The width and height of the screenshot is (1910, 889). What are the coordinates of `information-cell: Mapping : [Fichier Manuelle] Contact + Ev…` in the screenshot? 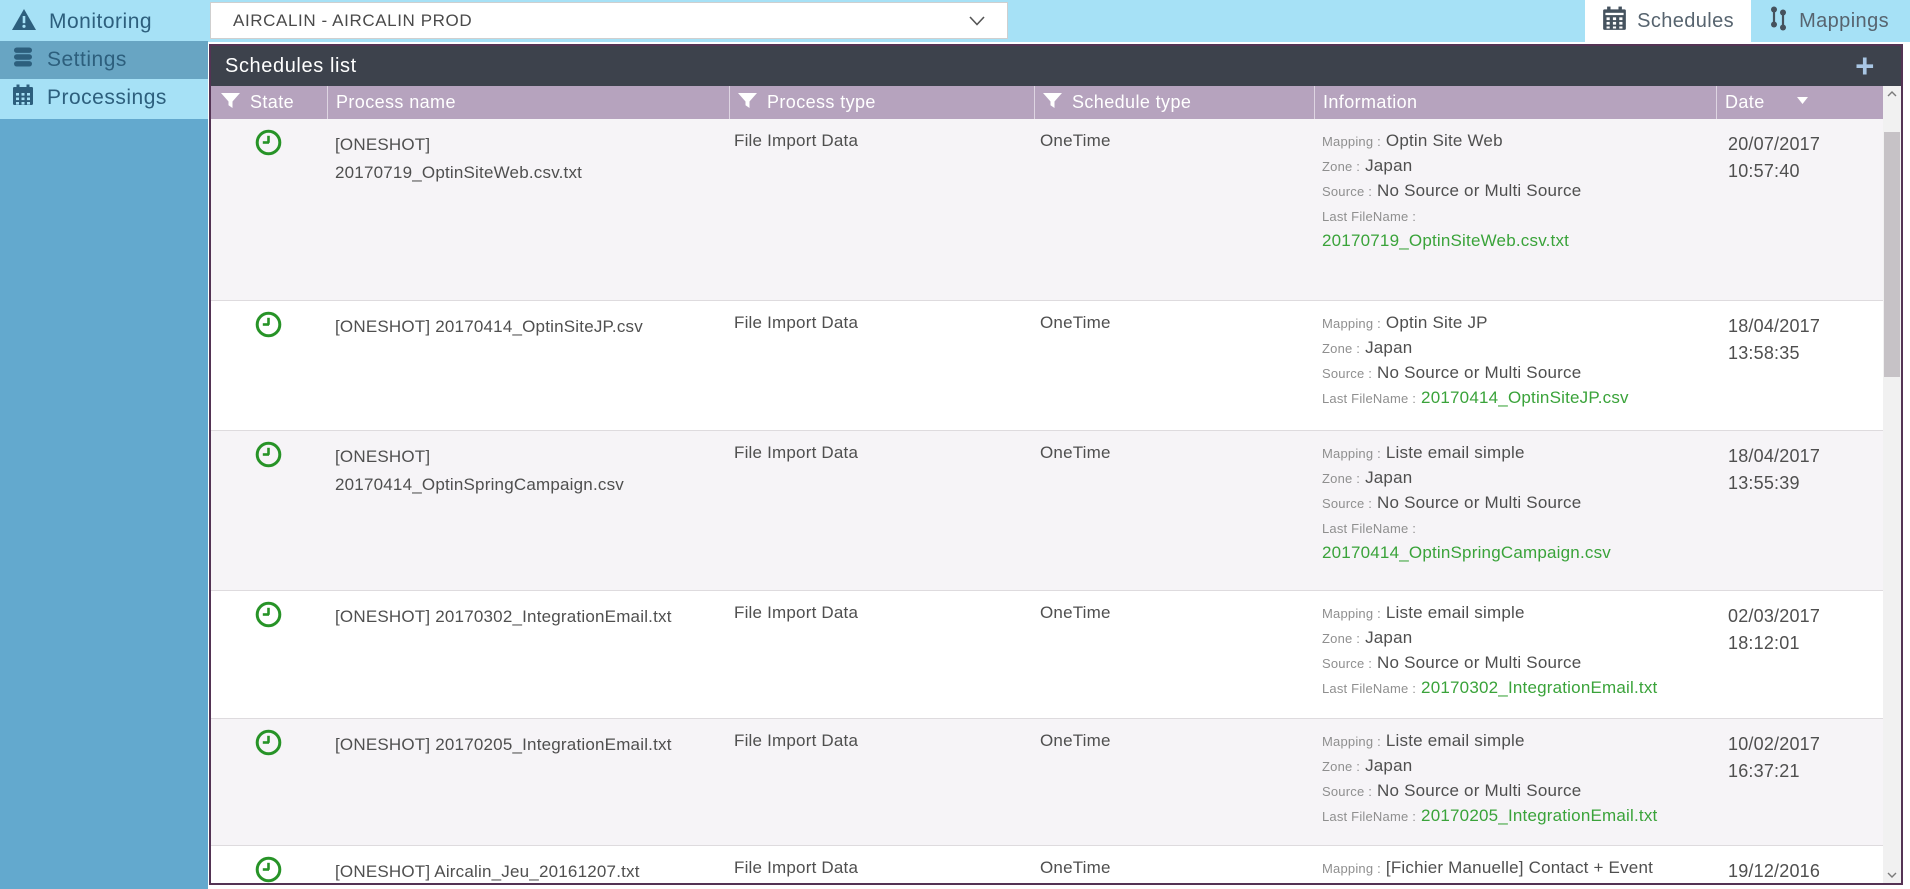 It's located at (1515, 864).